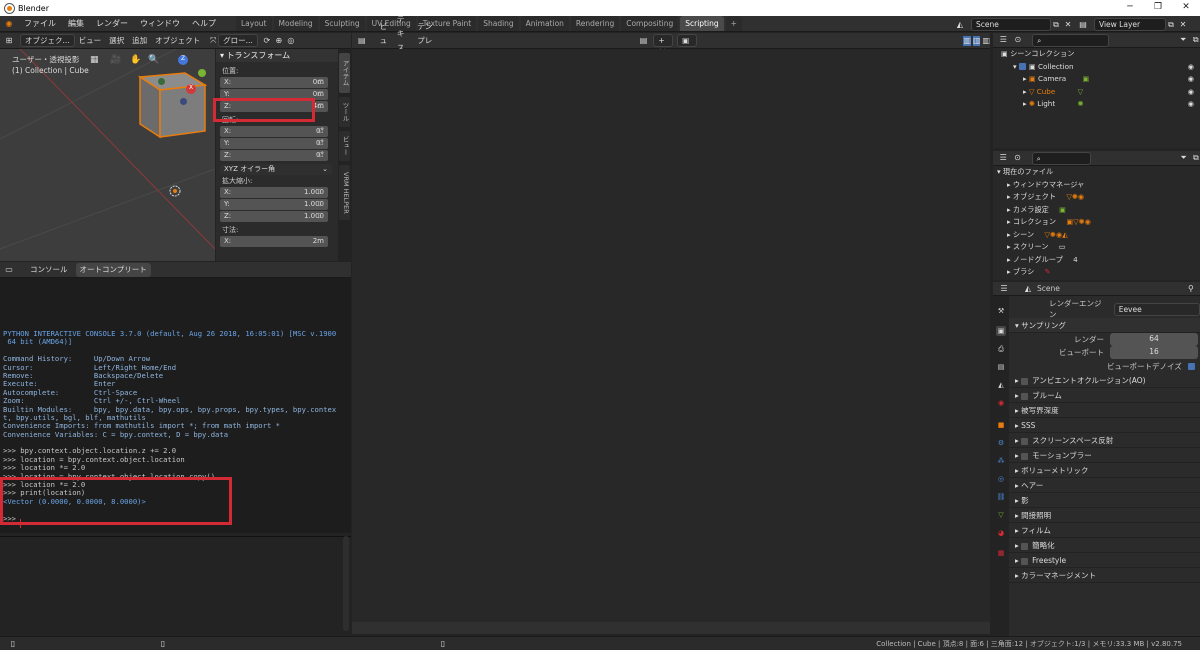 The image size is (1200, 650). I want to click on line-numbers-toggle-icon: ▥, so click(967, 40).